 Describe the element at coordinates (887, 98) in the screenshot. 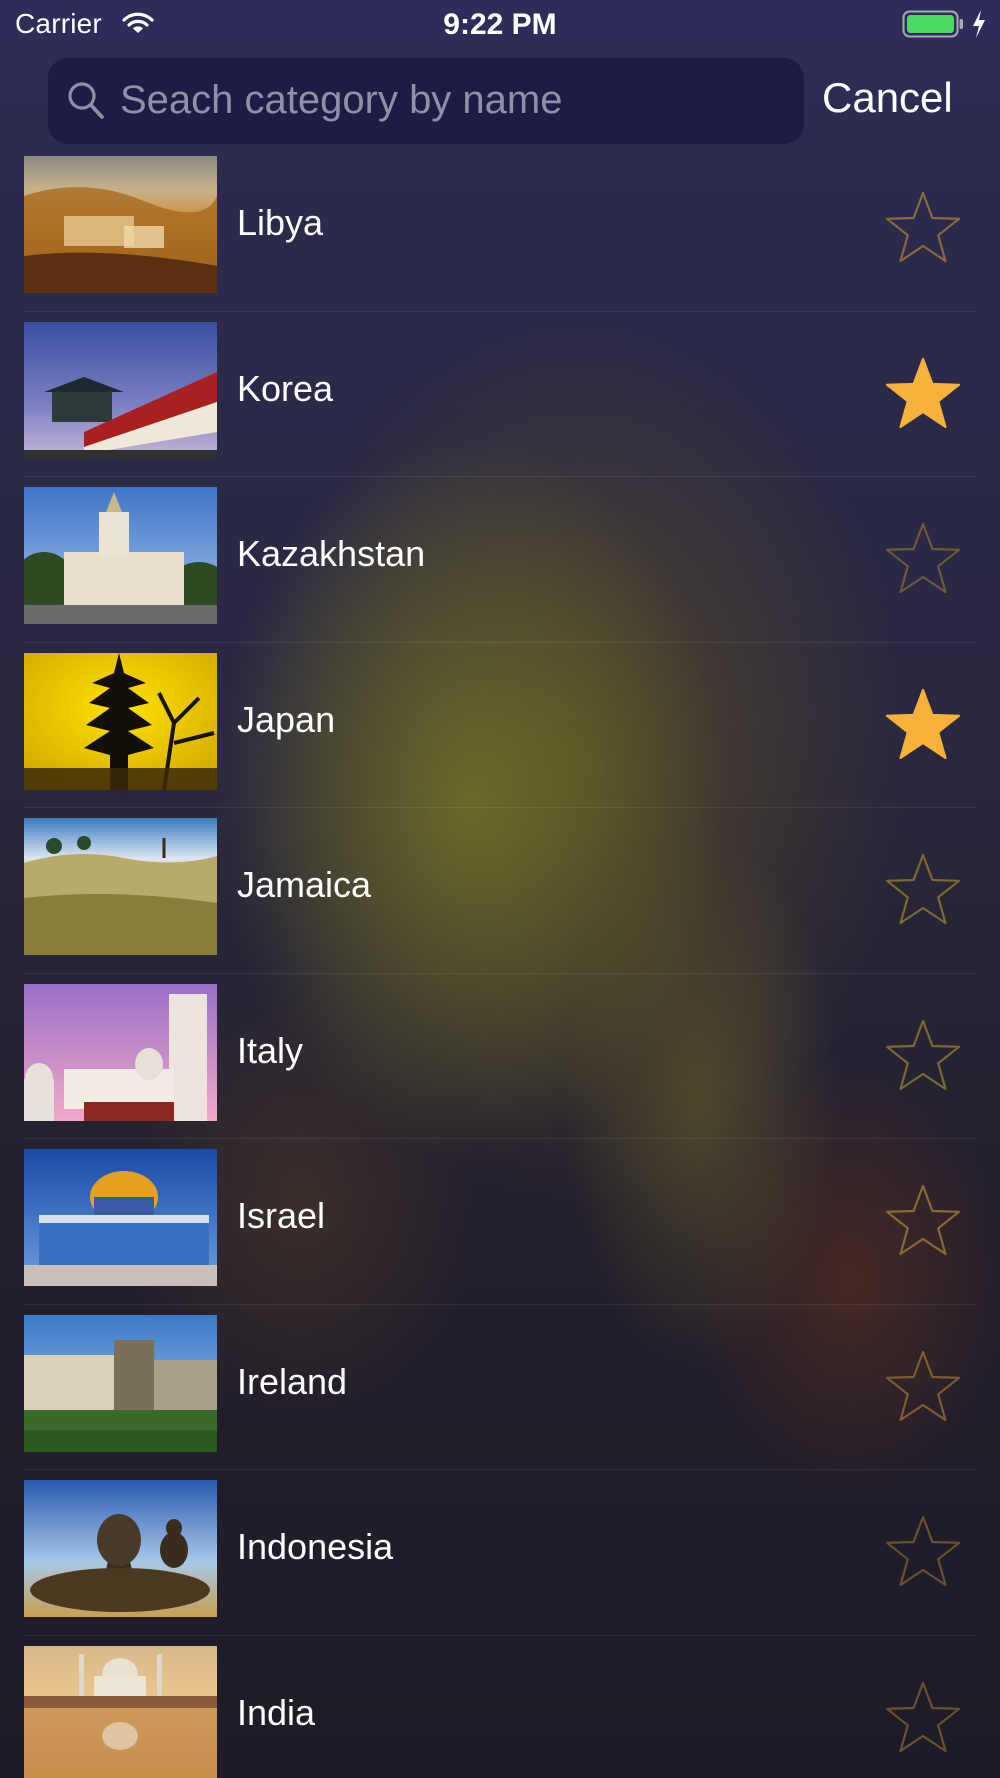

I see `cancel-button: Cancel` at that location.